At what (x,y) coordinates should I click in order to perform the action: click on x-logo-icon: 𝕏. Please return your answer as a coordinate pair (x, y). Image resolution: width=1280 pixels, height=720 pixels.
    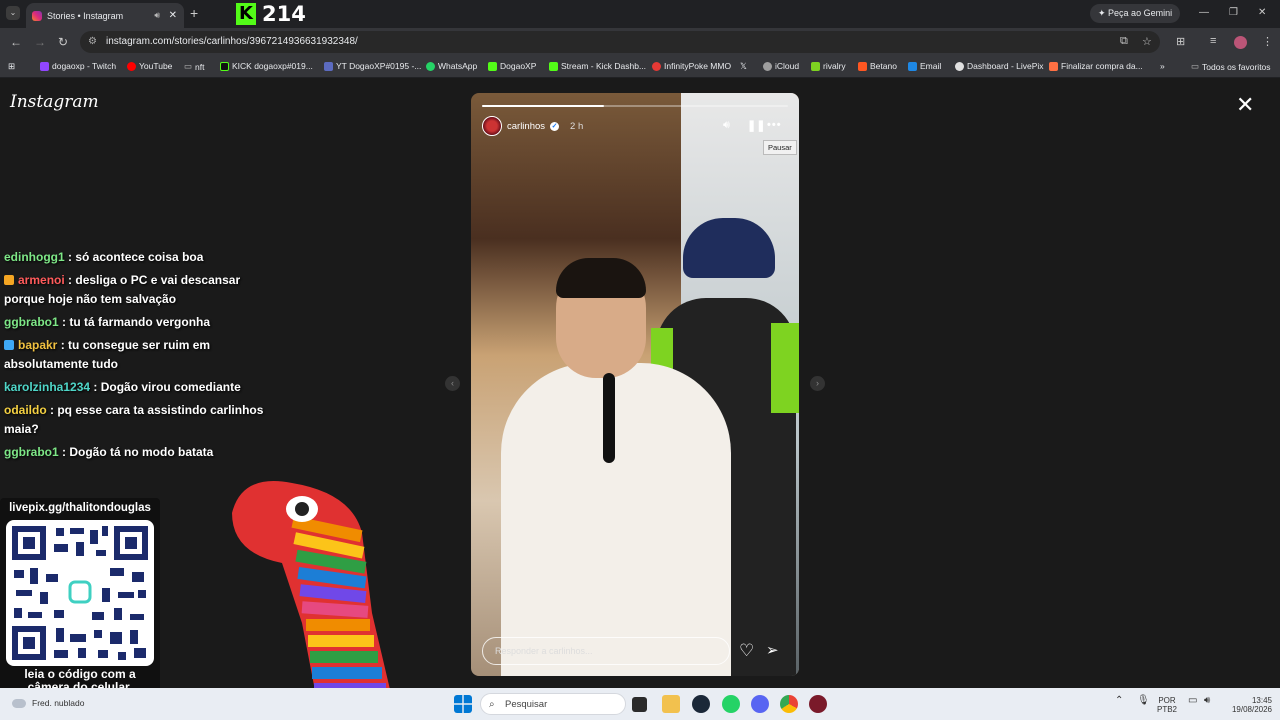
    Looking at the image, I should click on (743, 66).